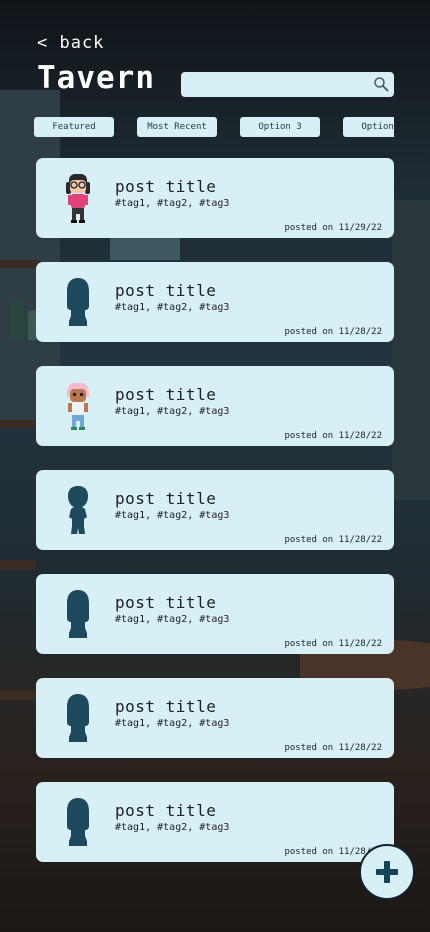 Image resolution: width=430 pixels, height=932 pixels. Describe the element at coordinates (177, 127) in the screenshot. I see `filter-chip-most-recent: Most Recent` at that location.